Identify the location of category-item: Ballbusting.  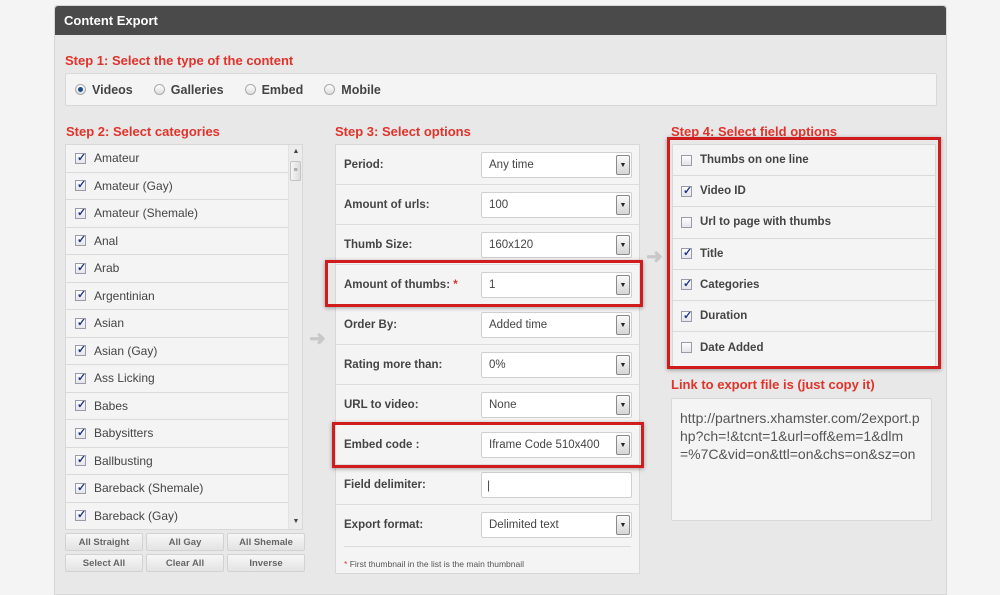
(177, 461).